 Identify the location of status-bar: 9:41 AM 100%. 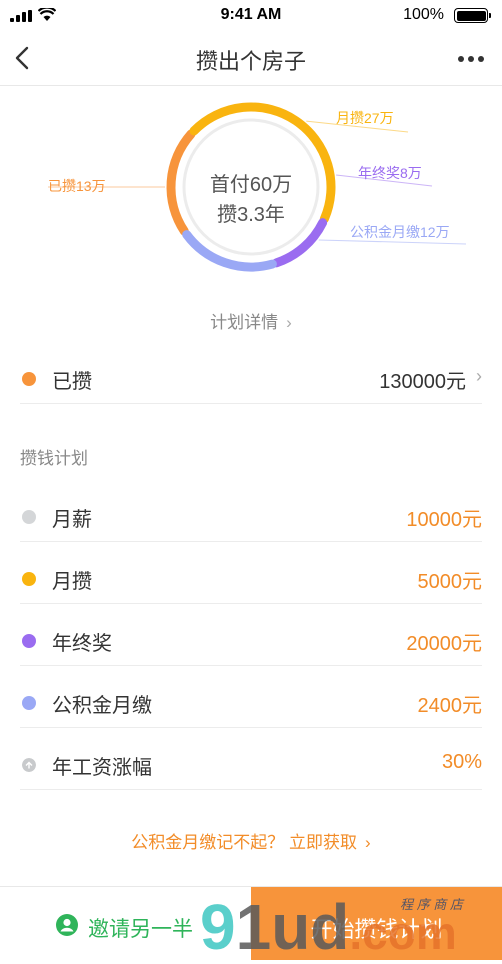
(251, 16).